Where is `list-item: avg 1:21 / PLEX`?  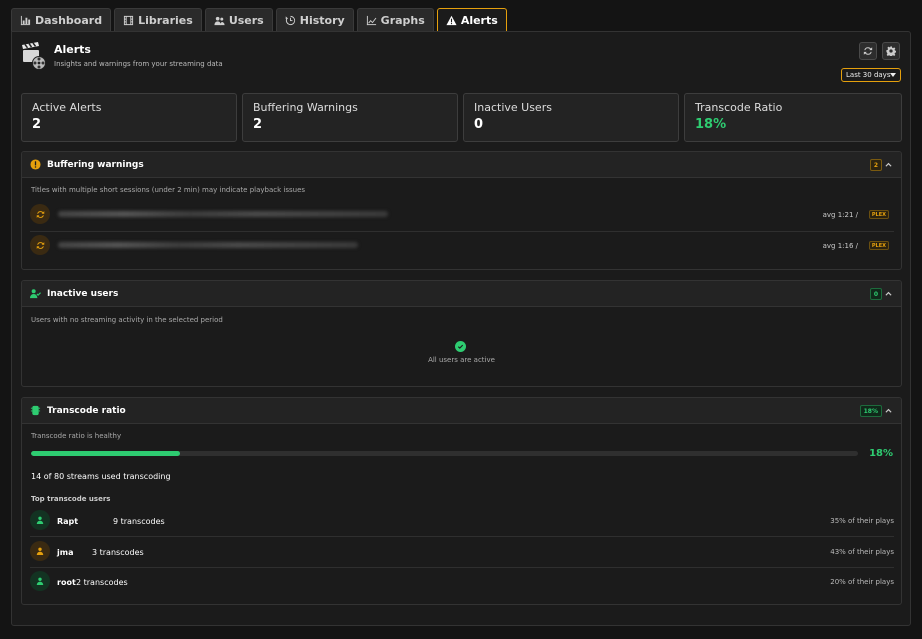 list-item: avg 1:21 / PLEX is located at coordinates (462, 215).